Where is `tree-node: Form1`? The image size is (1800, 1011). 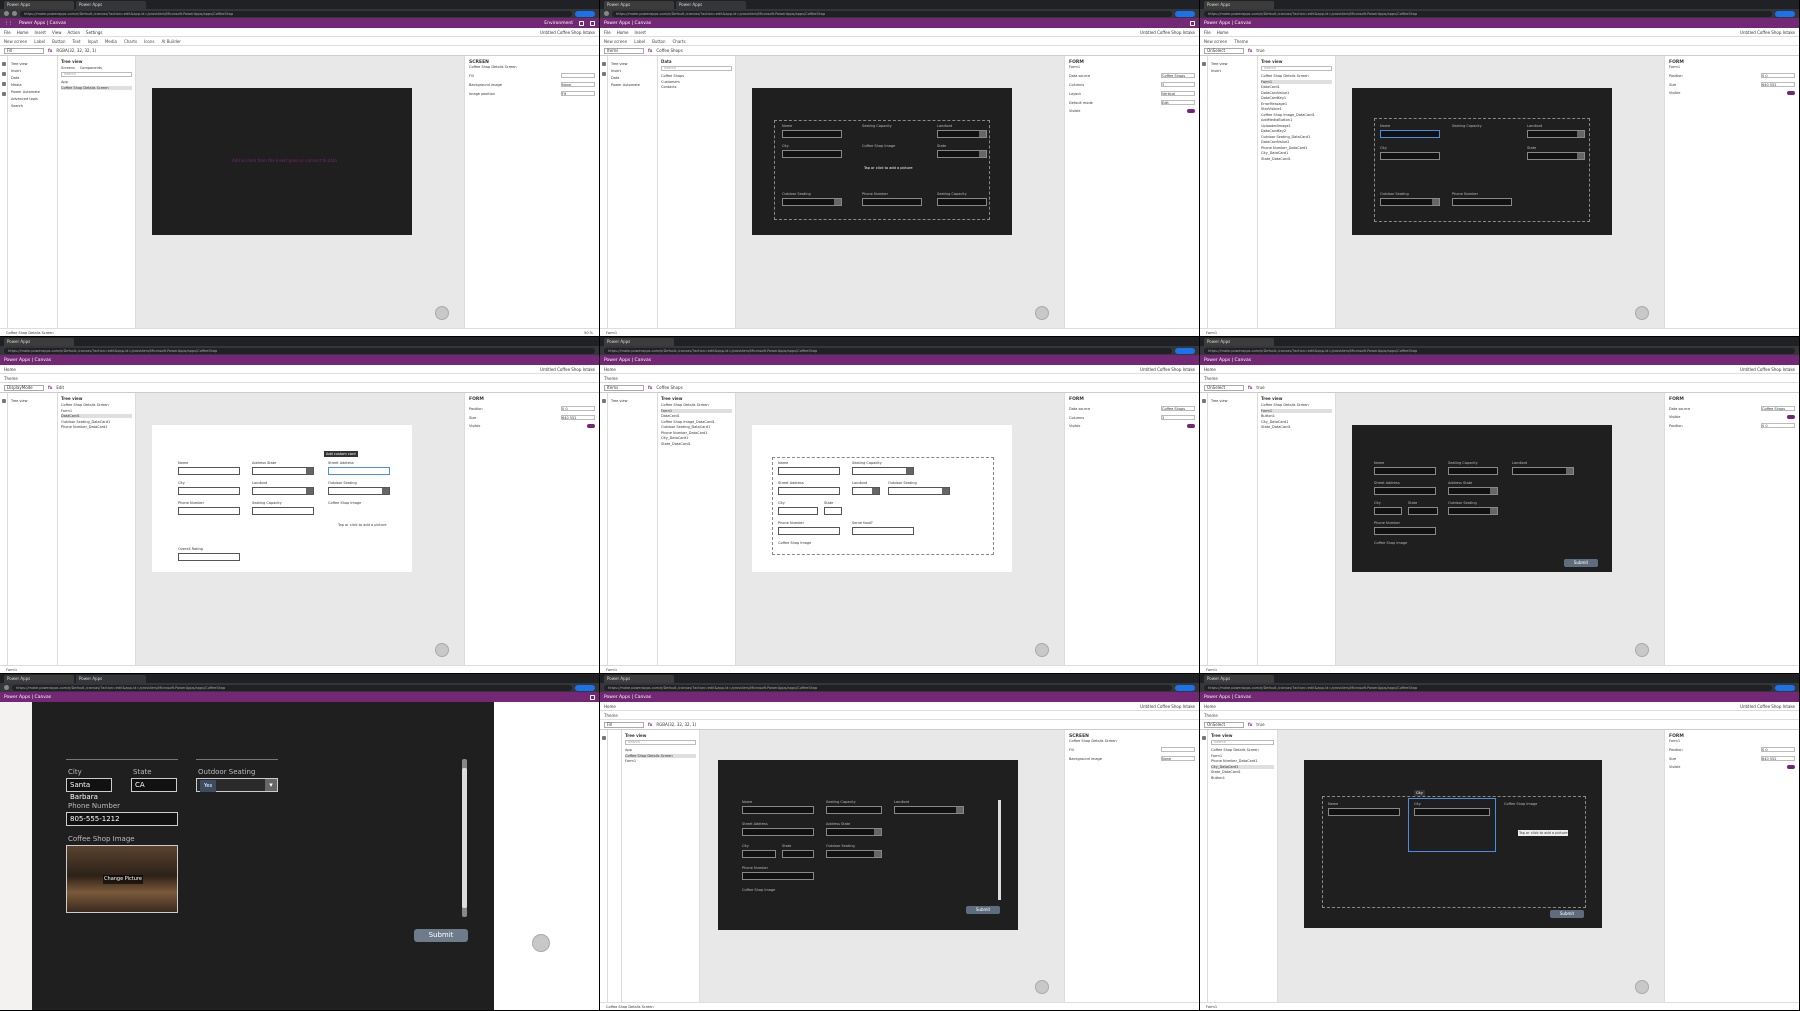
tree-node: Form1 is located at coordinates (1242, 756).